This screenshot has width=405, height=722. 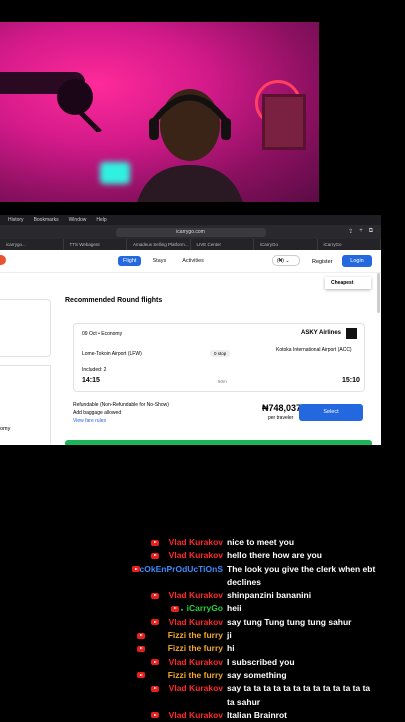 I want to click on chat-message: Vlad Kurakov shinpanzini bananini, so click(x=202, y=595).